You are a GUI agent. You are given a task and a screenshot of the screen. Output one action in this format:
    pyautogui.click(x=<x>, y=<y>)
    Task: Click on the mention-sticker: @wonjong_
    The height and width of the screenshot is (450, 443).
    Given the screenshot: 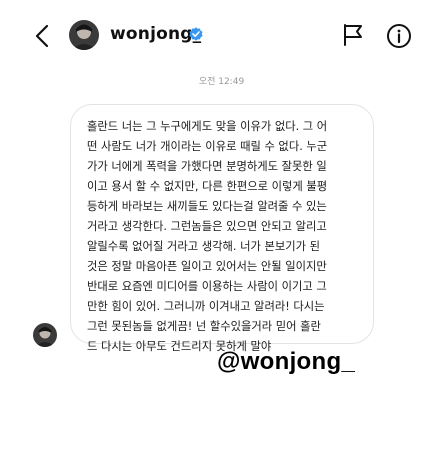 What is the action you would take?
    pyautogui.click(x=286, y=362)
    